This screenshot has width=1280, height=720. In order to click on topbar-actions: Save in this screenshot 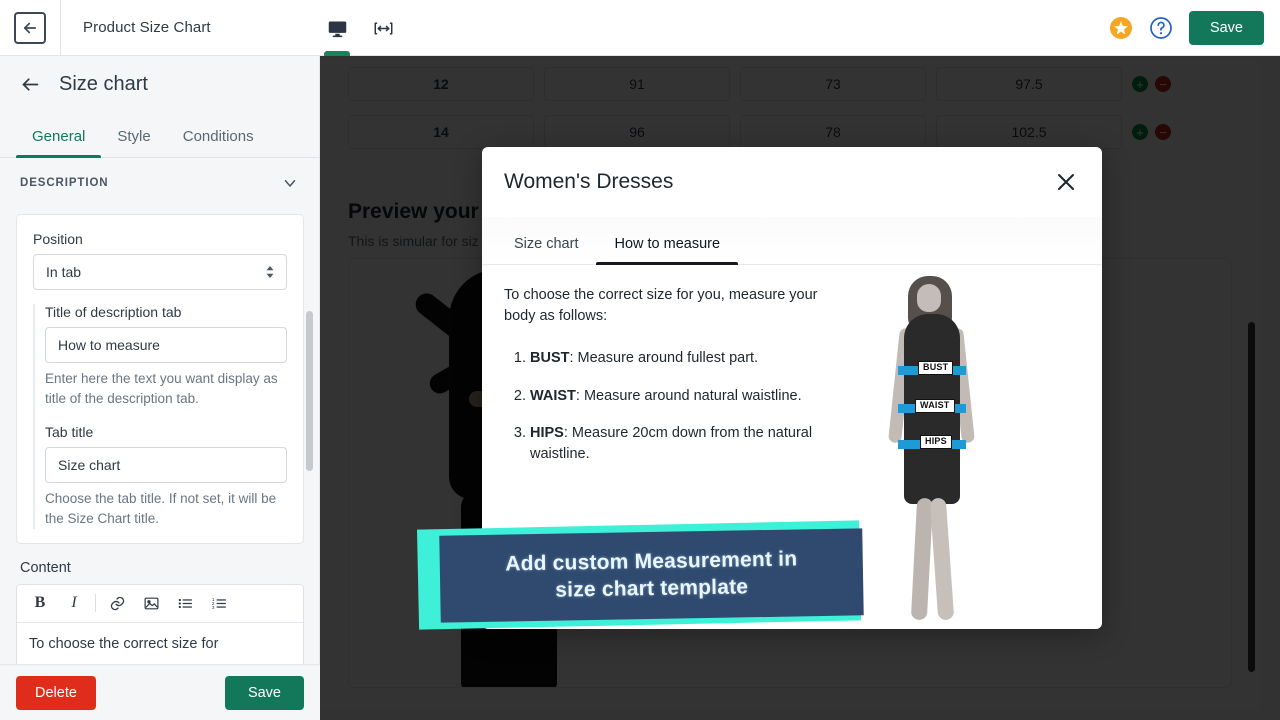, I will do `click(1186, 28)`.